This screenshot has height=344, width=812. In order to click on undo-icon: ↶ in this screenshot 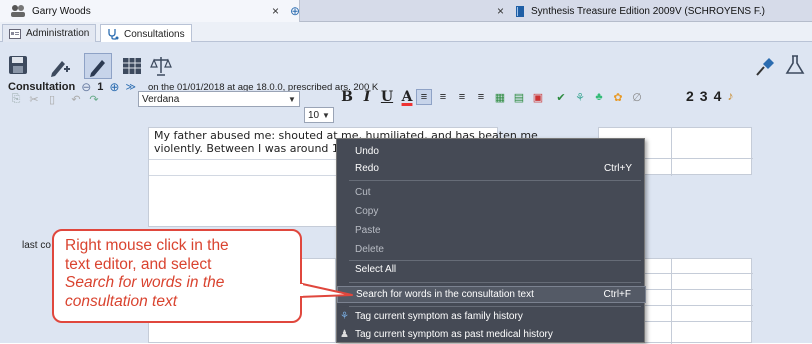, I will do `click(76, 99)`.